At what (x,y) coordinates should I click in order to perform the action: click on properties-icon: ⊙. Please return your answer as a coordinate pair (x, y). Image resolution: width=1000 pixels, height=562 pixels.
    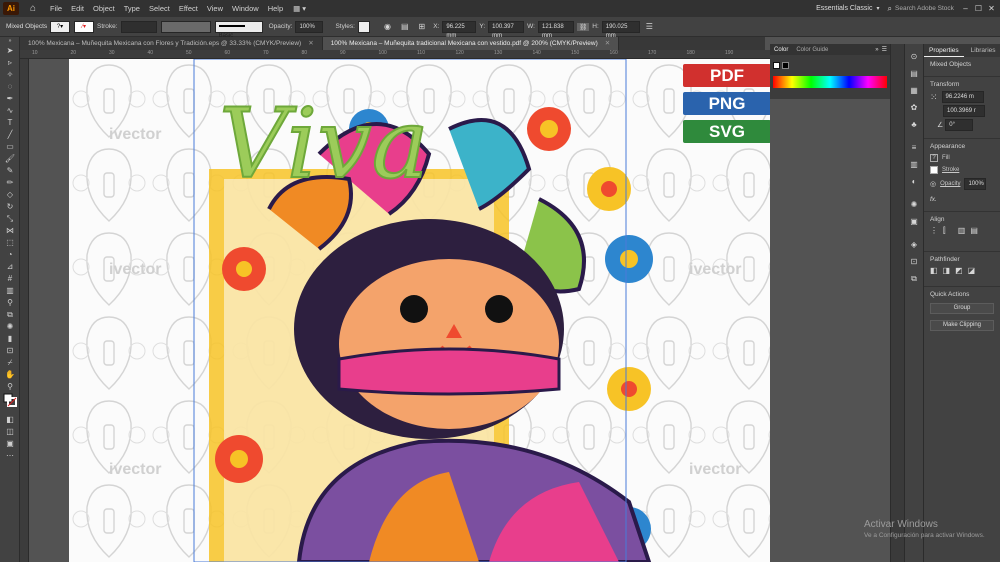
    Looking at the image, I should click on (914, 56).